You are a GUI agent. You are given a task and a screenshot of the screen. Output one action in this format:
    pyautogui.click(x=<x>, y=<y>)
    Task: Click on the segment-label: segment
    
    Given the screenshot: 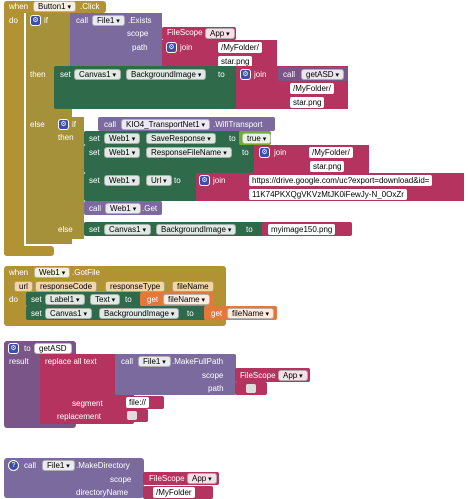 What is the action you would take?
    pyautogui.click(x=87, y=403)
    